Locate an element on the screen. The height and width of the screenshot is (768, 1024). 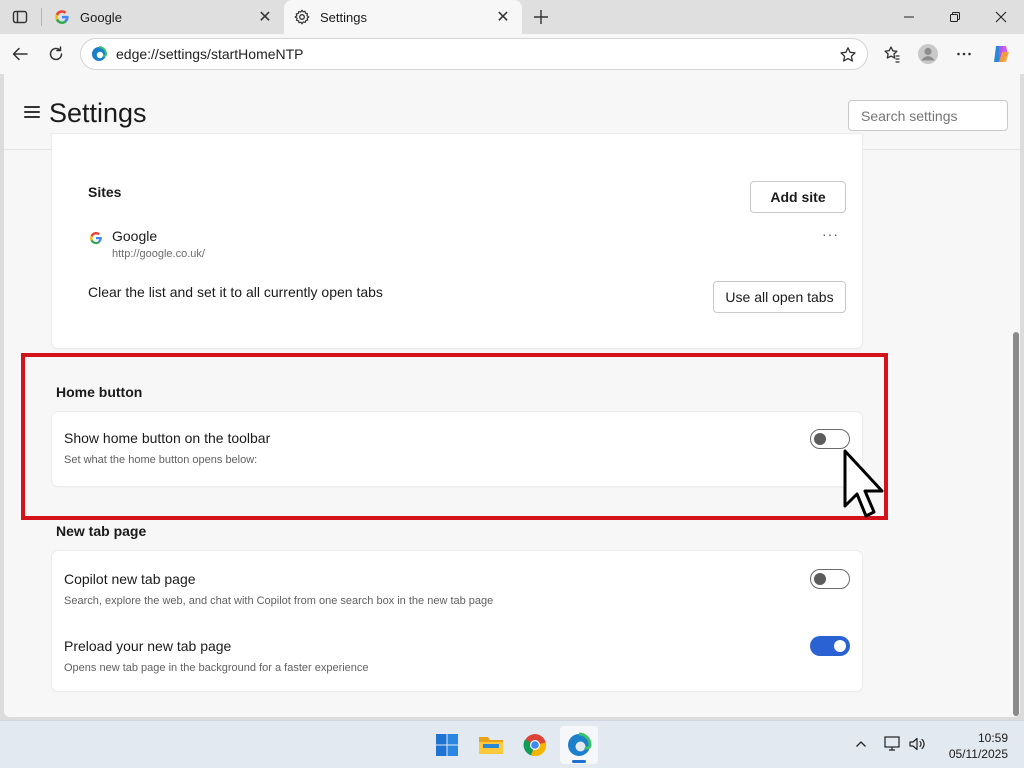
windows-start-icon is located at coordinates (447, 745).